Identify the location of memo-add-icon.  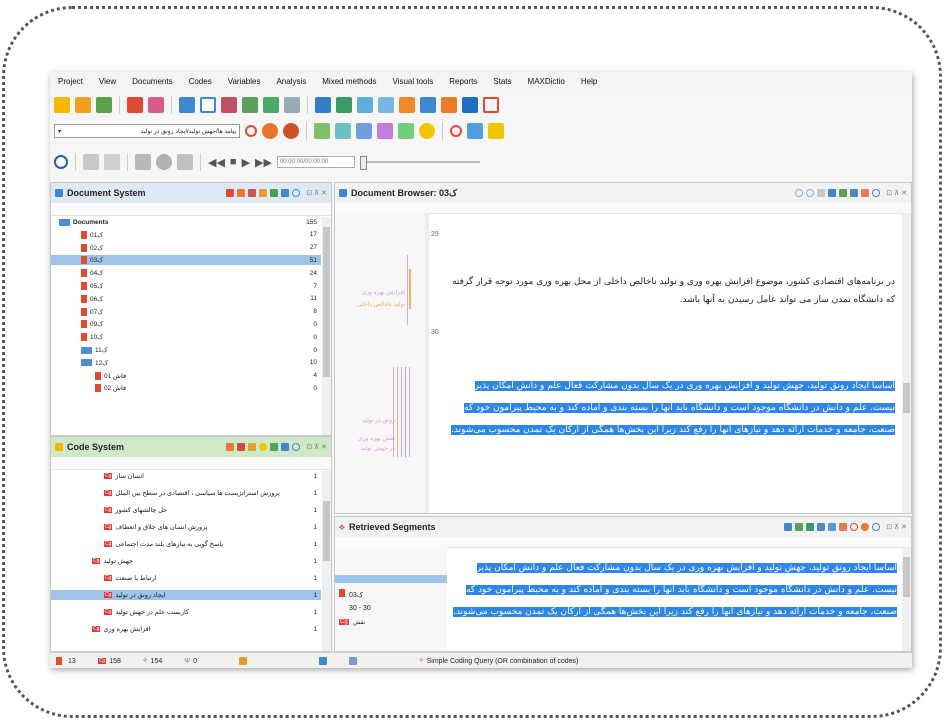
(496, 131).